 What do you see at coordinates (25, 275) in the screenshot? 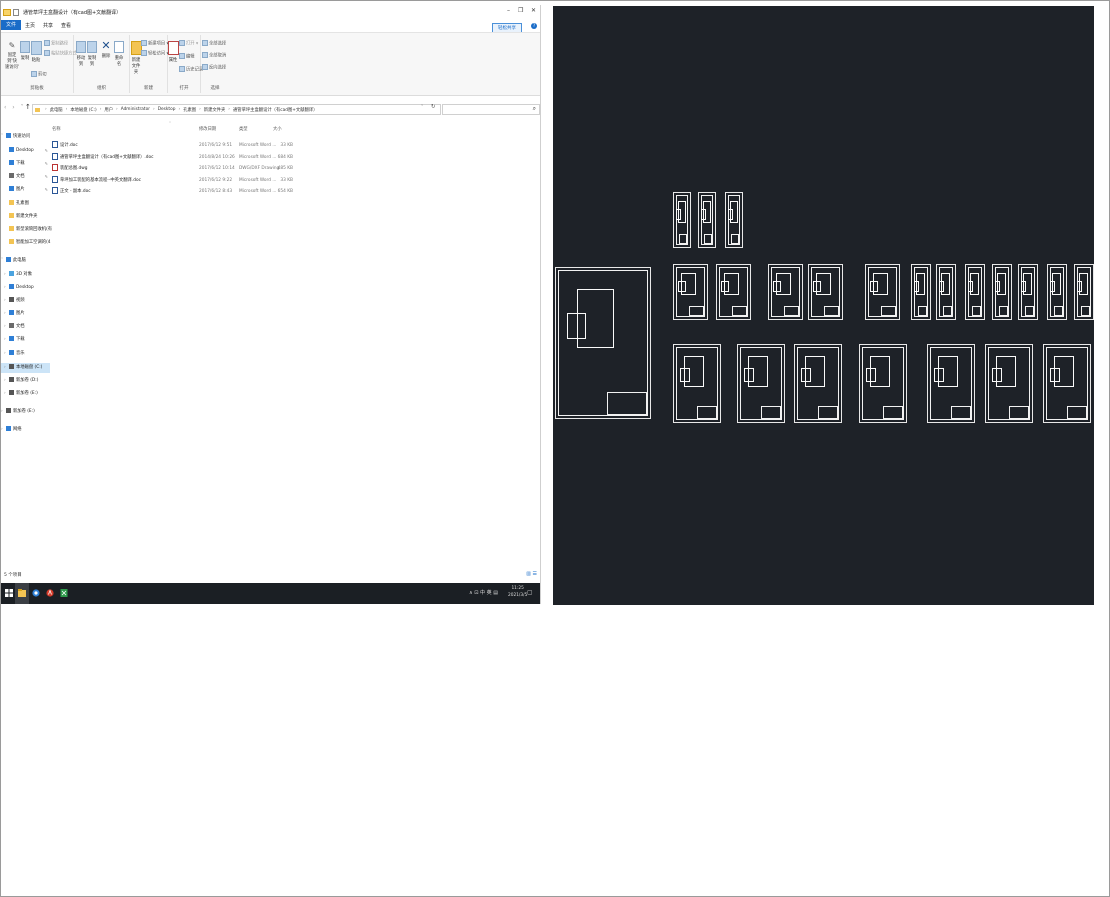
I see `nav-item: › 3D 对象` at bounding box center [25, 275].